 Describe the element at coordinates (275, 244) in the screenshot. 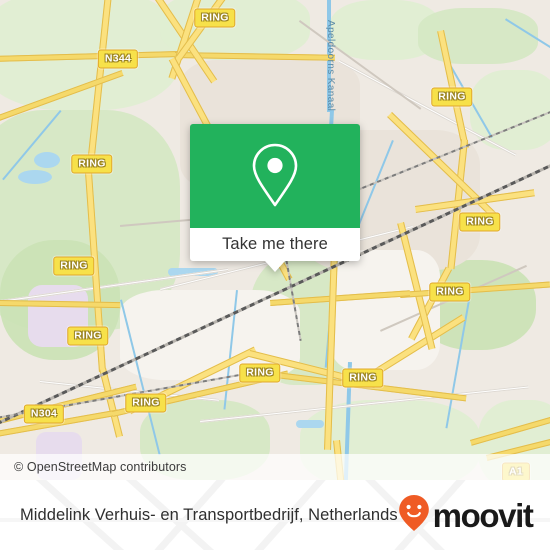

I see `take-me-there-label: Take me there` at that location.